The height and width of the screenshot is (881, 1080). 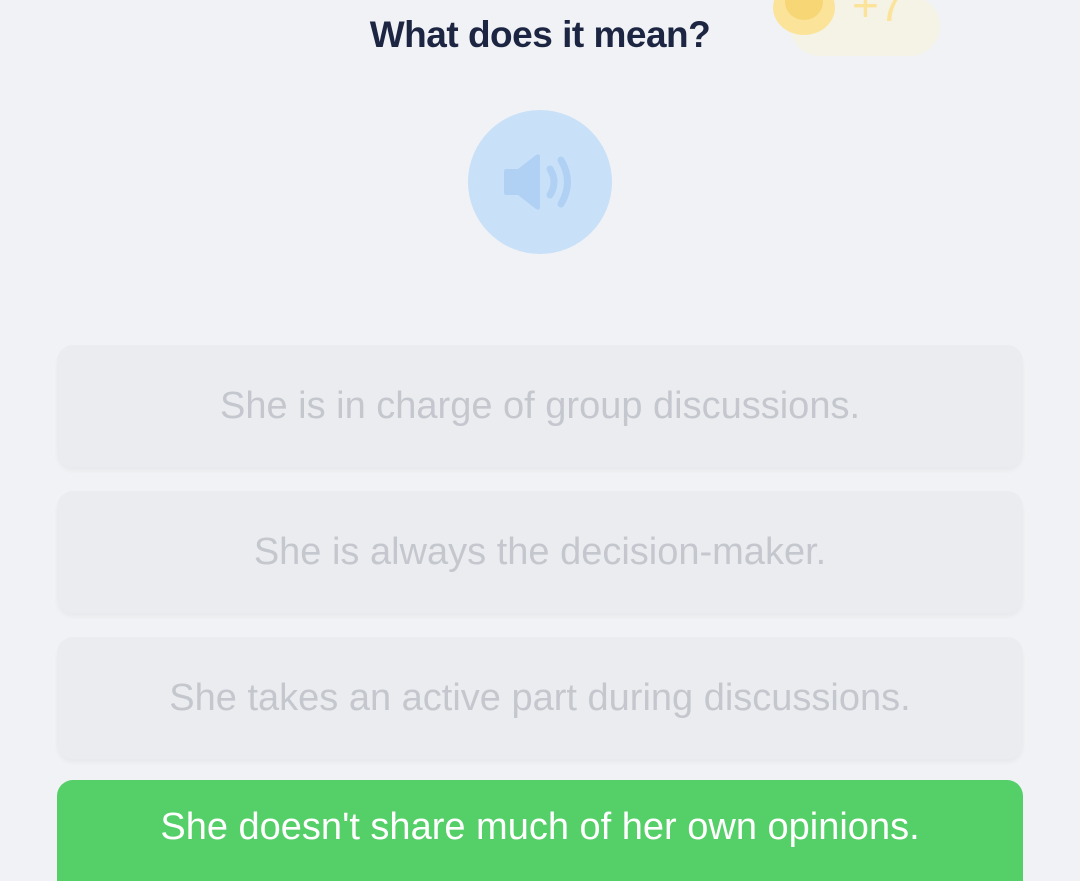 I want to click on answer-option-2: She is always the decision-maker., so click(x=540, y=552).